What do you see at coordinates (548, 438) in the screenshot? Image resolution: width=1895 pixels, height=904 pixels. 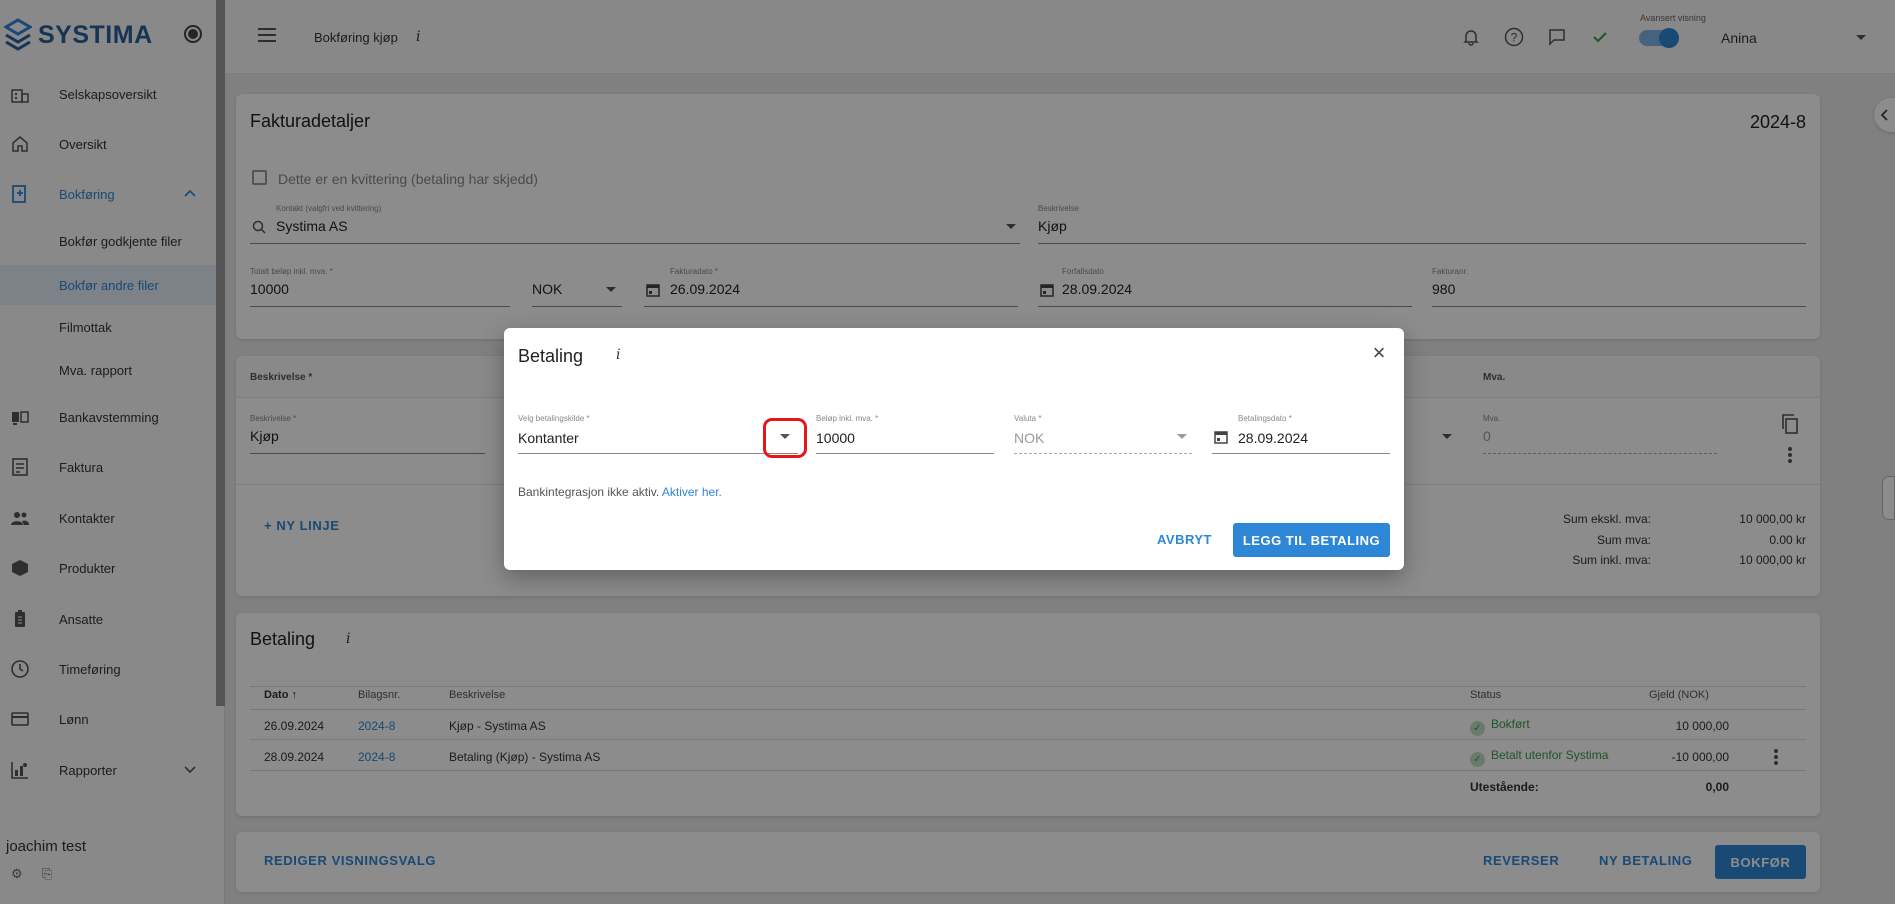 I see `field-value: Kontanter` at bounding box center [548, 438].